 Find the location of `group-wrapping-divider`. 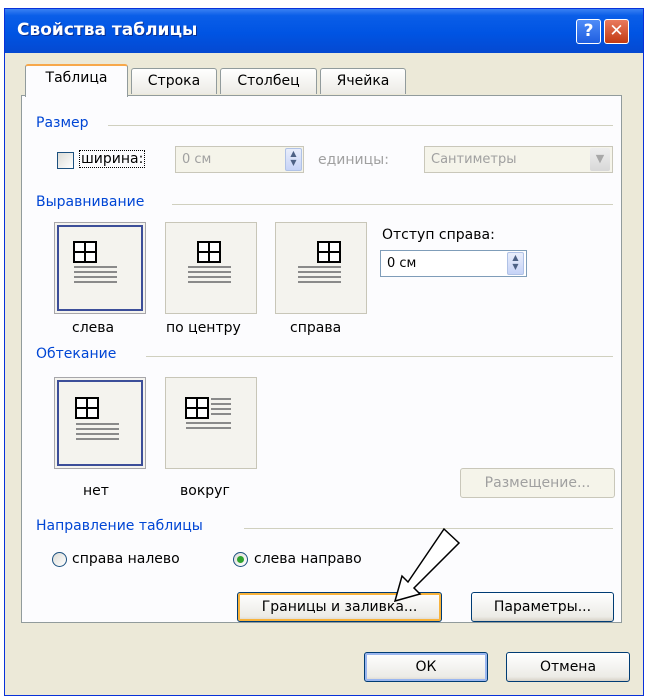

group-wrapping-divider is located at coordinates (379, 356).